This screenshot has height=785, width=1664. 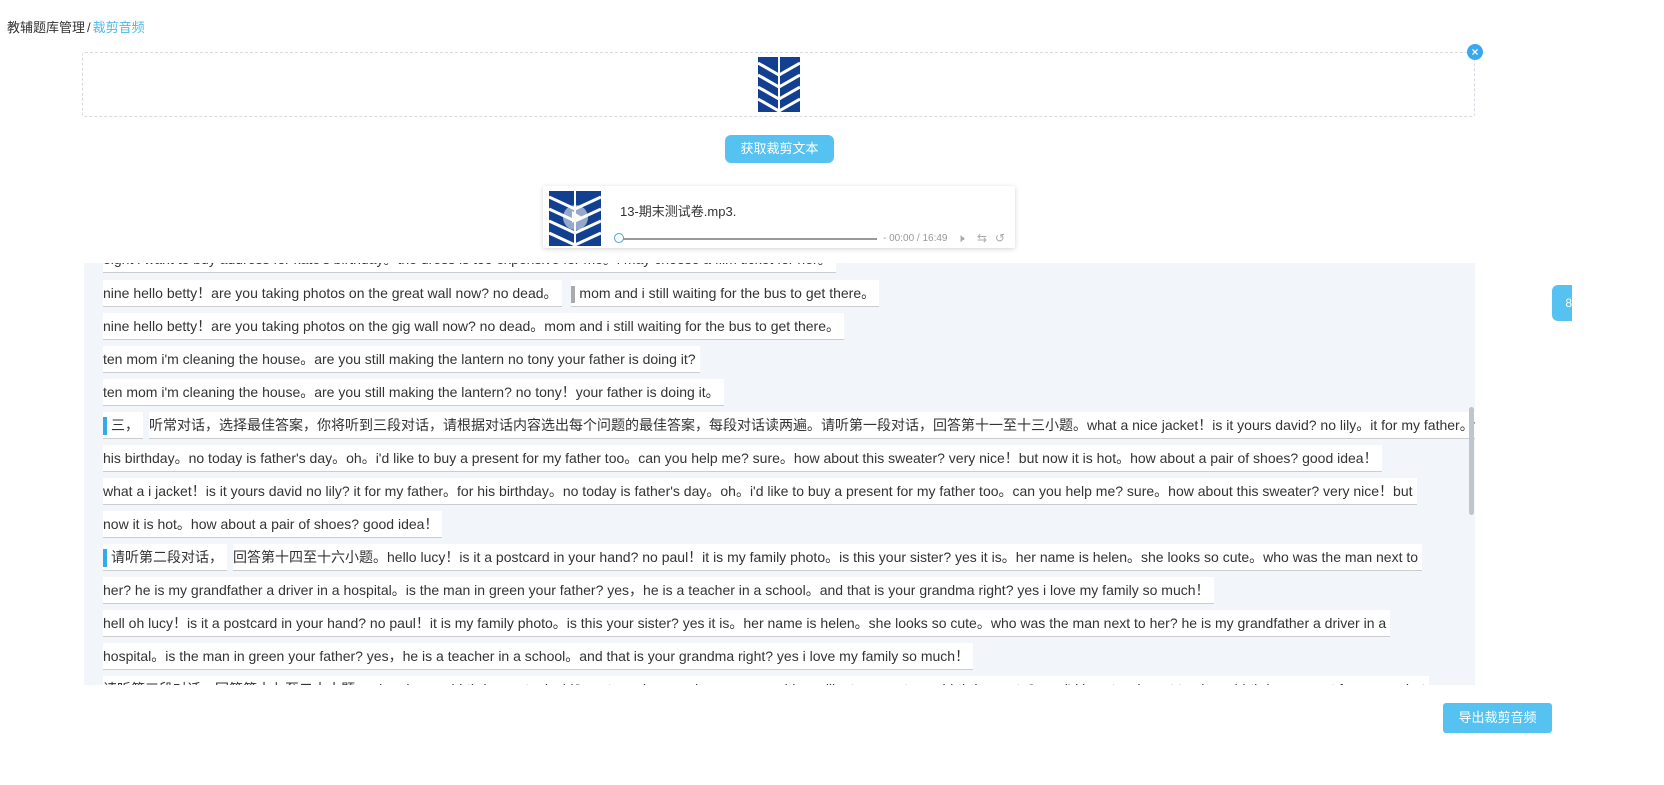 What do you see at coordinates (1471, 461) in the screenshot?
I see `transcript-scrollbar` at bounding box center [1471, 461].